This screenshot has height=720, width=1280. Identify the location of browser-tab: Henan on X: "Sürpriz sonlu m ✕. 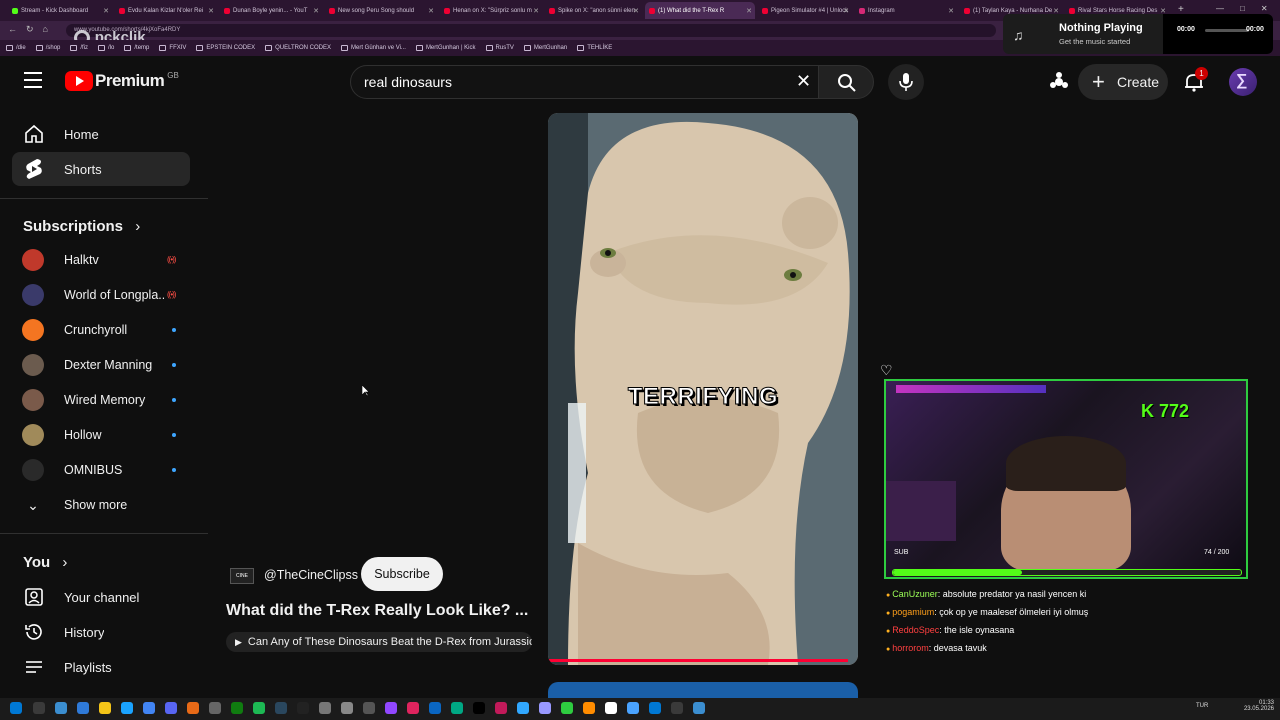
(491, 10).